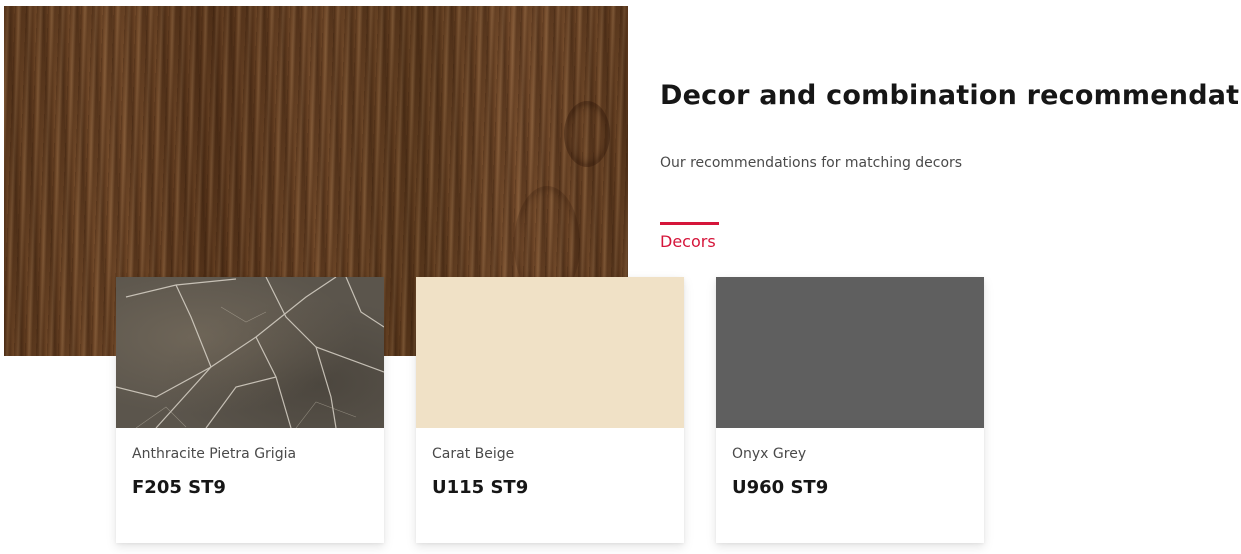 The width and height of the screenshot is (1241, 554). I want to click on marble-swatch-image, so click(250, 352).